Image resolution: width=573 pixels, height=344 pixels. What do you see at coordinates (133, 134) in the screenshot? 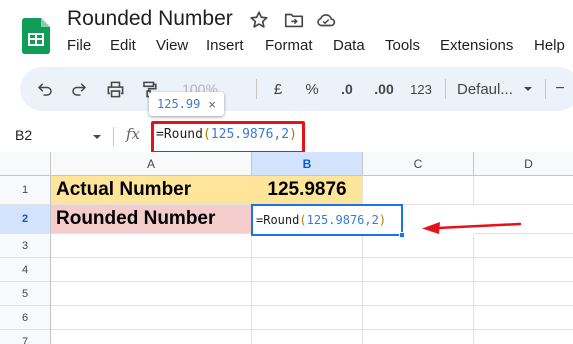
I see `fx-icon: fx` at bounding box center [133, 134].